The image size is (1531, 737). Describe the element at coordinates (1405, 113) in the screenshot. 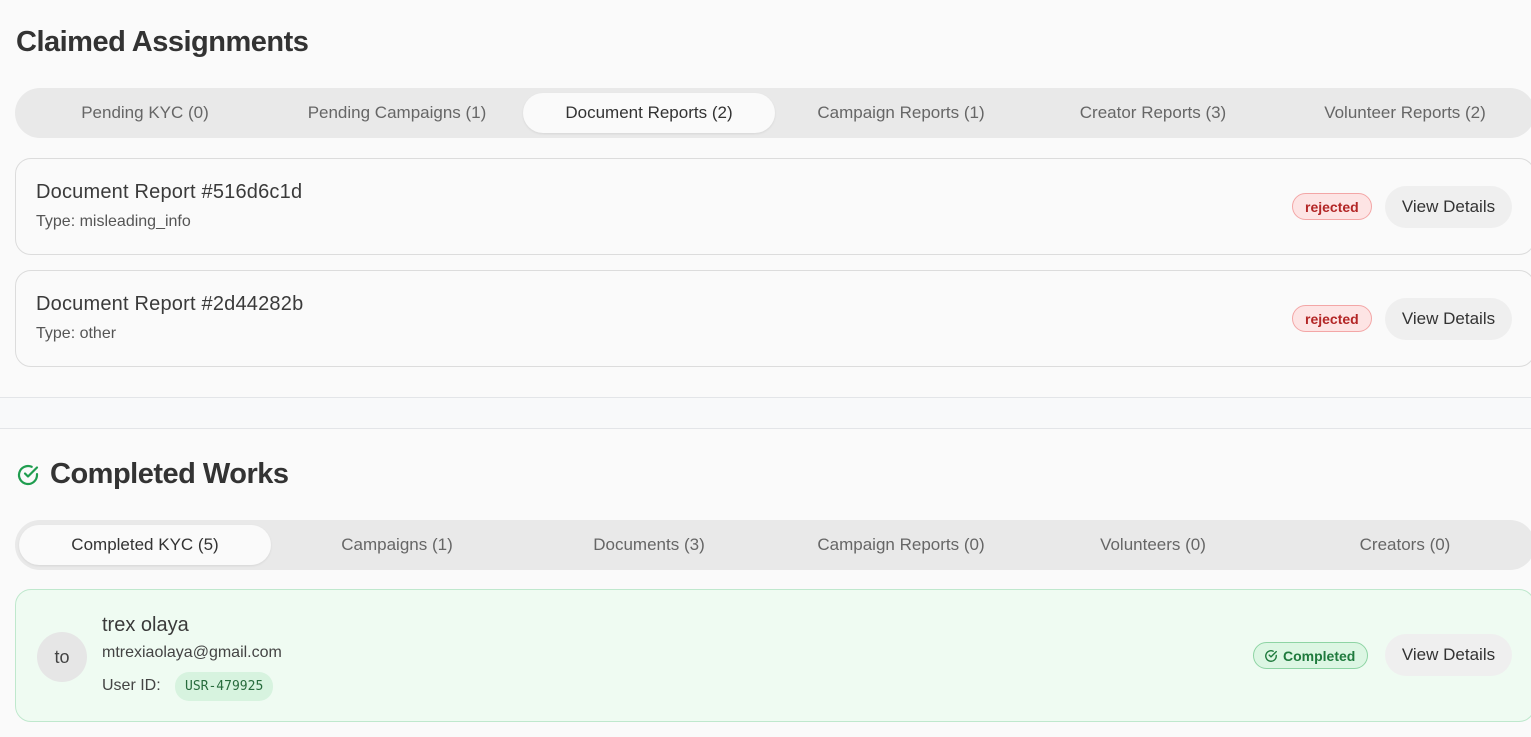

I see `tab-volunteer-reports: Volunteer Reports (2)` at that location.